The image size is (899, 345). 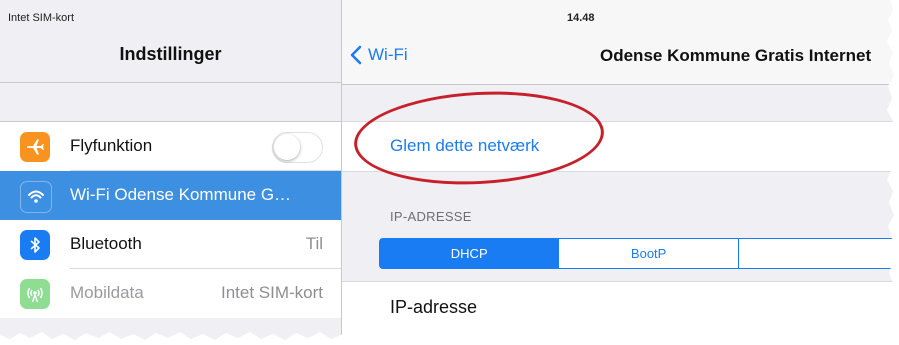 I want to click on back-button: Wi-Fi, so click(x=379, y=55).